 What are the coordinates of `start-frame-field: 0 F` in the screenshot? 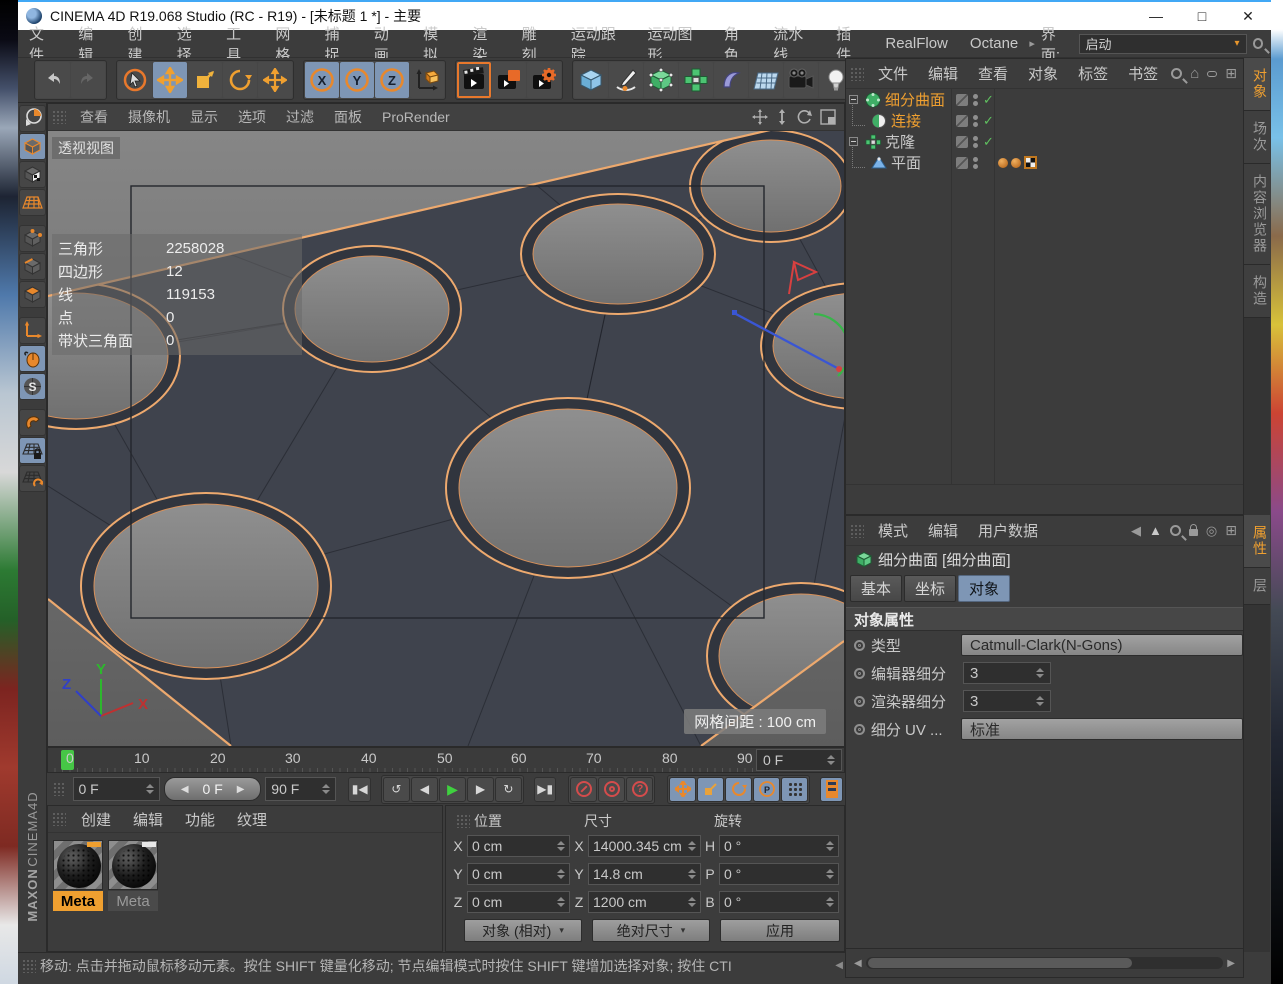 It's located at (116, 789).